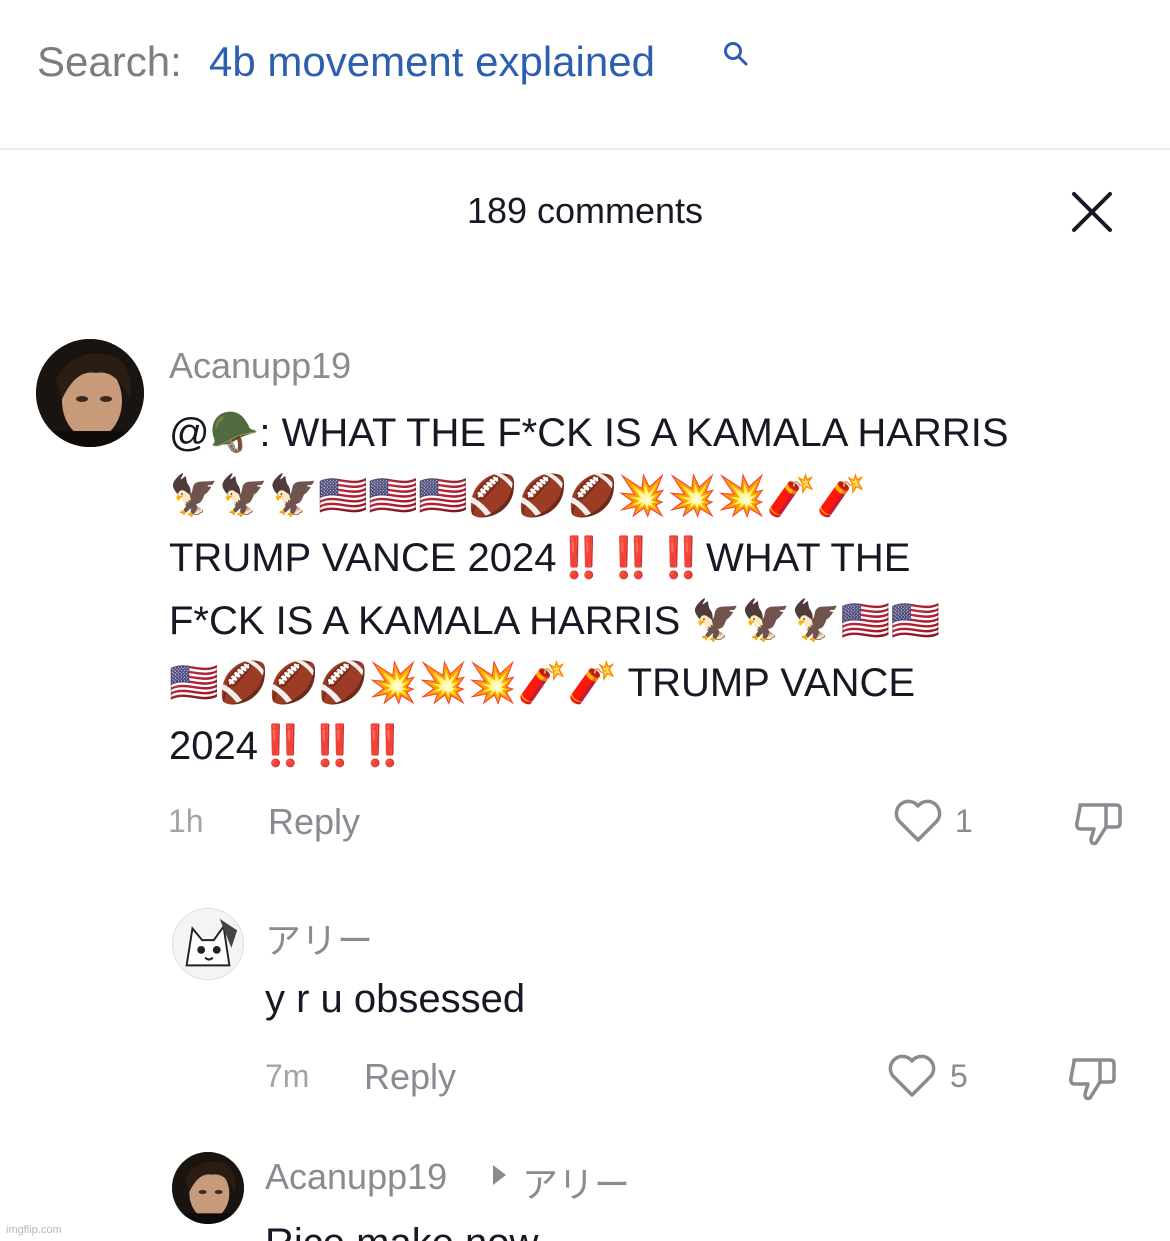 This screenshot has width=1170, height=1241. What do you see at coordinates (518, 495) in the screenshot?
I see `comment-text-line: 🦅🦅🦅🇺🇸🇺🇸🇺🇸🏈🏈🏈💥💥💥🧨🧨` at bounding box center [518, 495].